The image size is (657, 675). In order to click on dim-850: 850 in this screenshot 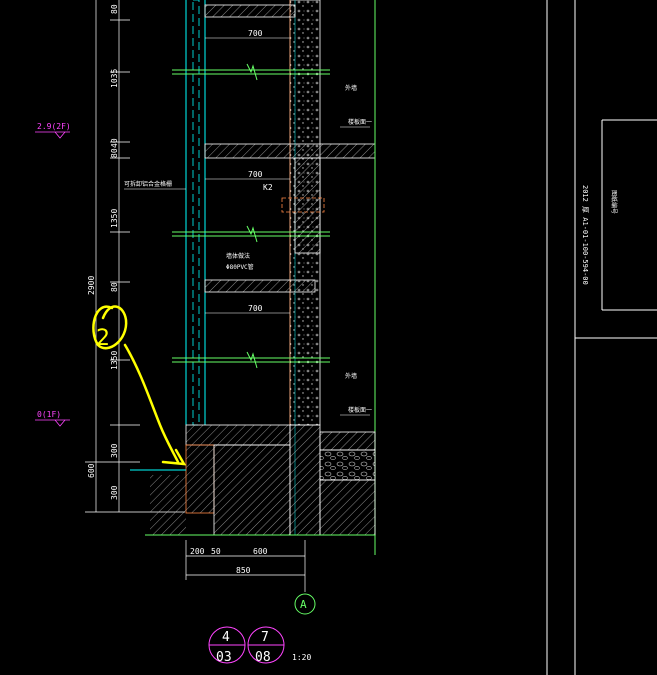, I will do `click(243, 570)`.